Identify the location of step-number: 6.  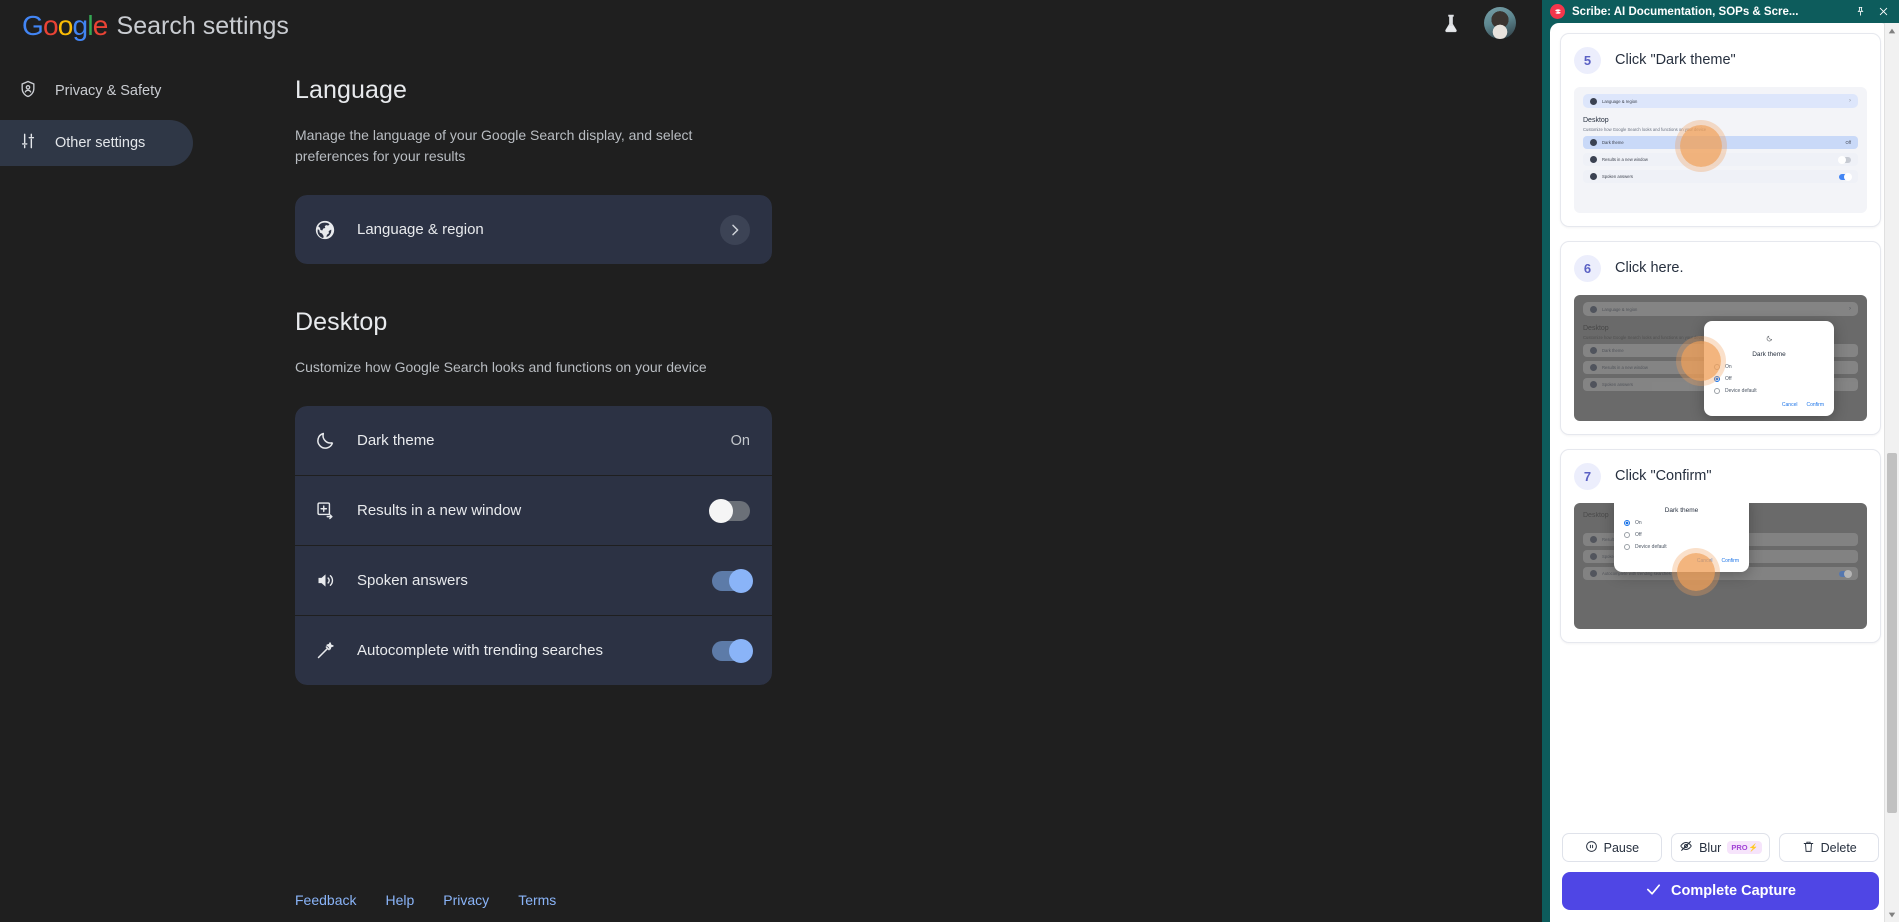
(1587, 268).